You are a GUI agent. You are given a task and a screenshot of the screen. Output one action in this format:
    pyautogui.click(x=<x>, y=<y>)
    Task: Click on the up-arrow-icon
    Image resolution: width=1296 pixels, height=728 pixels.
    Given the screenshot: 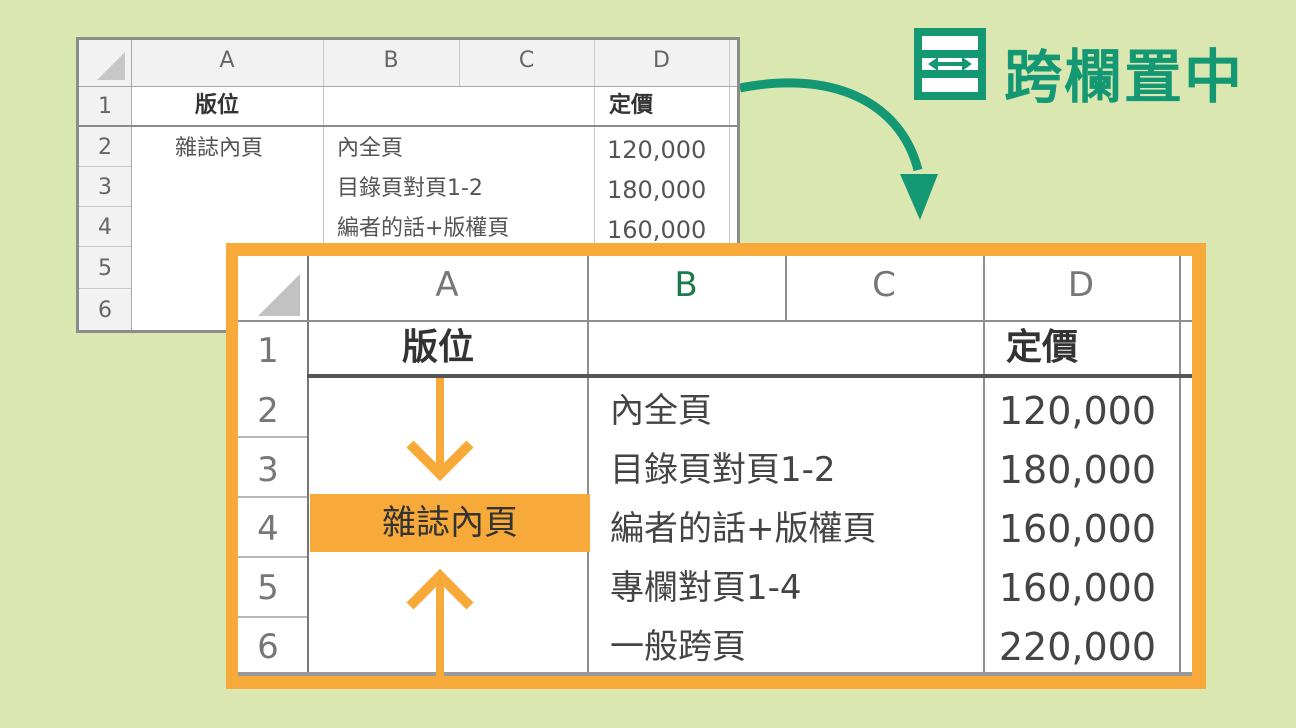 What is the action you would take?
    pyautogui.click(x=440, y=621)
    